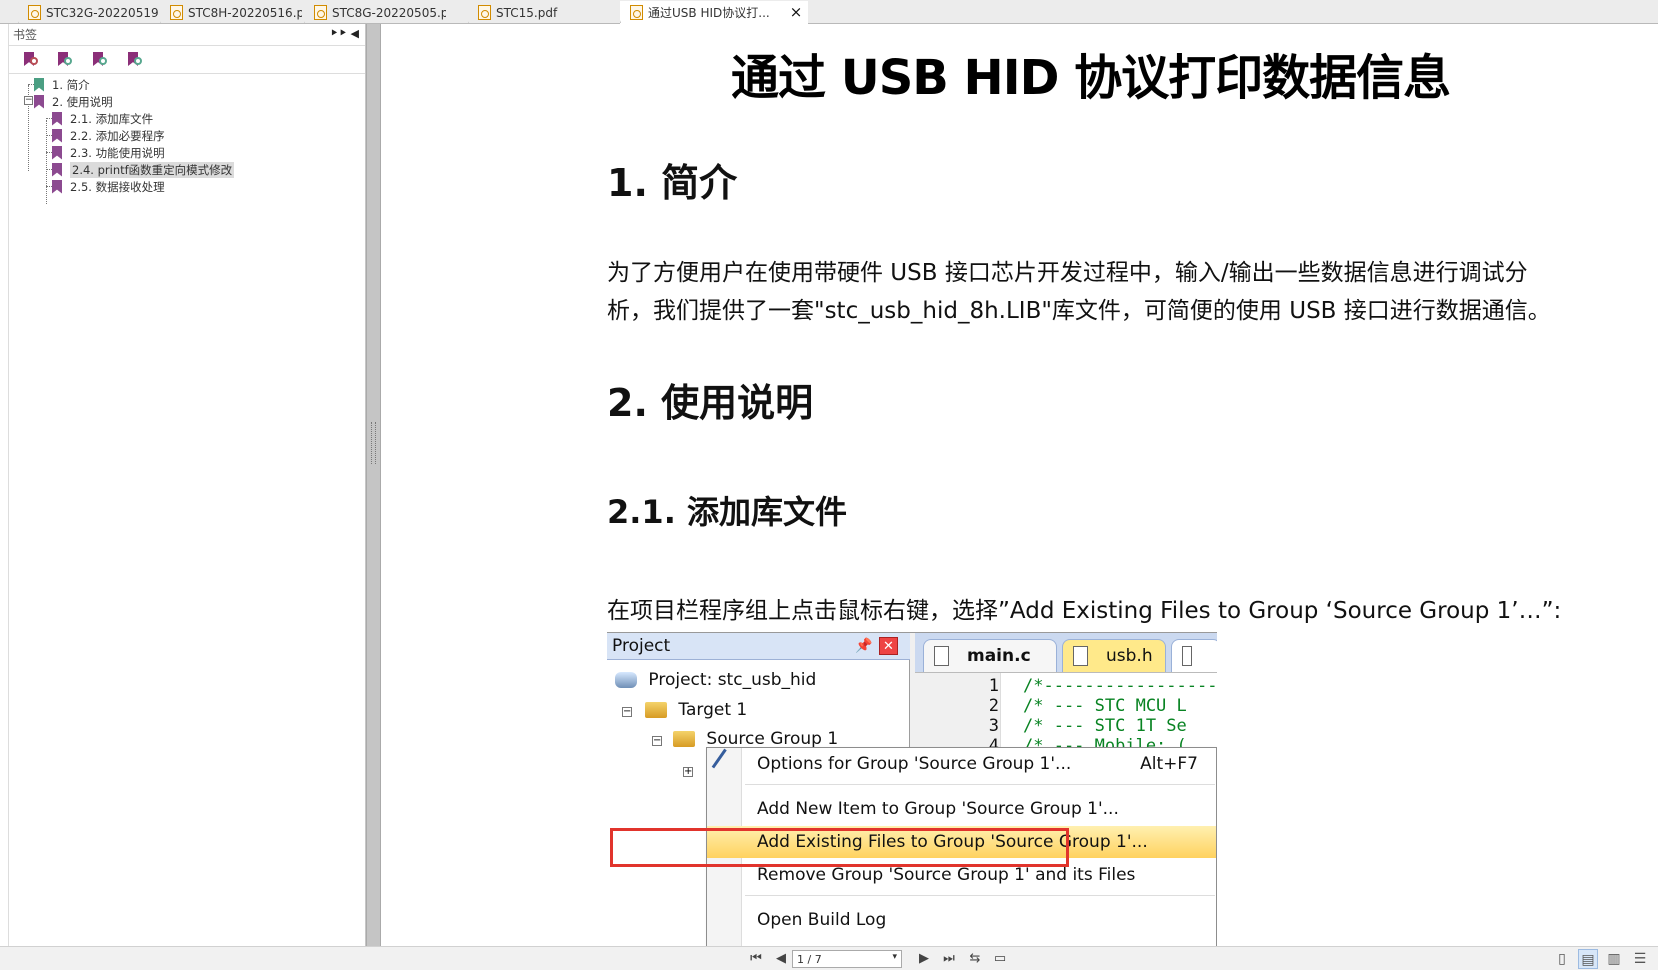 The width and height of the screenshot is (1658, 970). Describe the element at coordinates (688, 771) in the screenshot. I see `expand-icon: +` at that location.